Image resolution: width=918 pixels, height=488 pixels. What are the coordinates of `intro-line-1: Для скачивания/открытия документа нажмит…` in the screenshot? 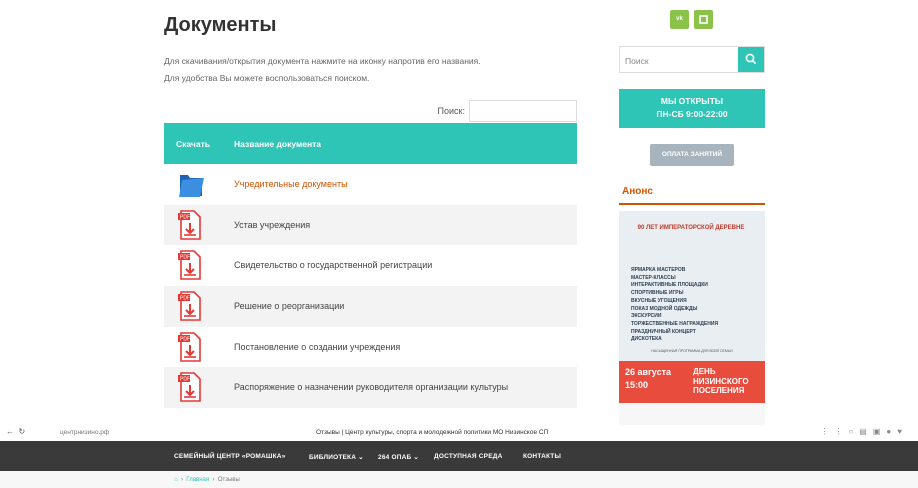 It's located at (322, 61).